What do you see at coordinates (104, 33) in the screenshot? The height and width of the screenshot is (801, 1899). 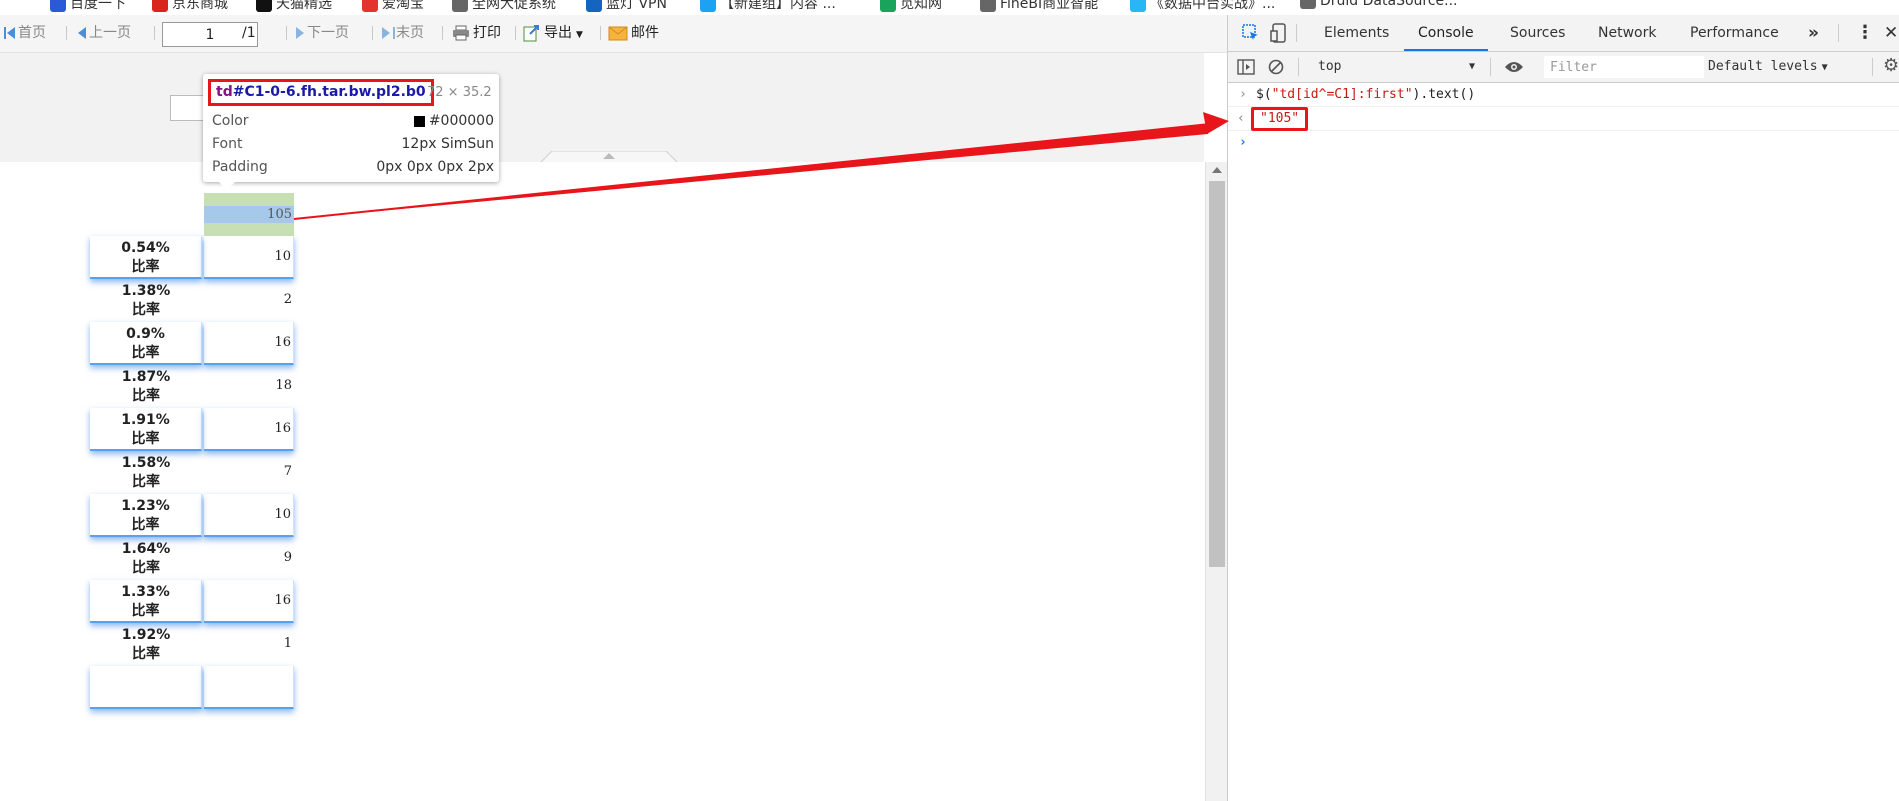 I see `prev-page-button: 上一页` at bounding box center [104, 33].